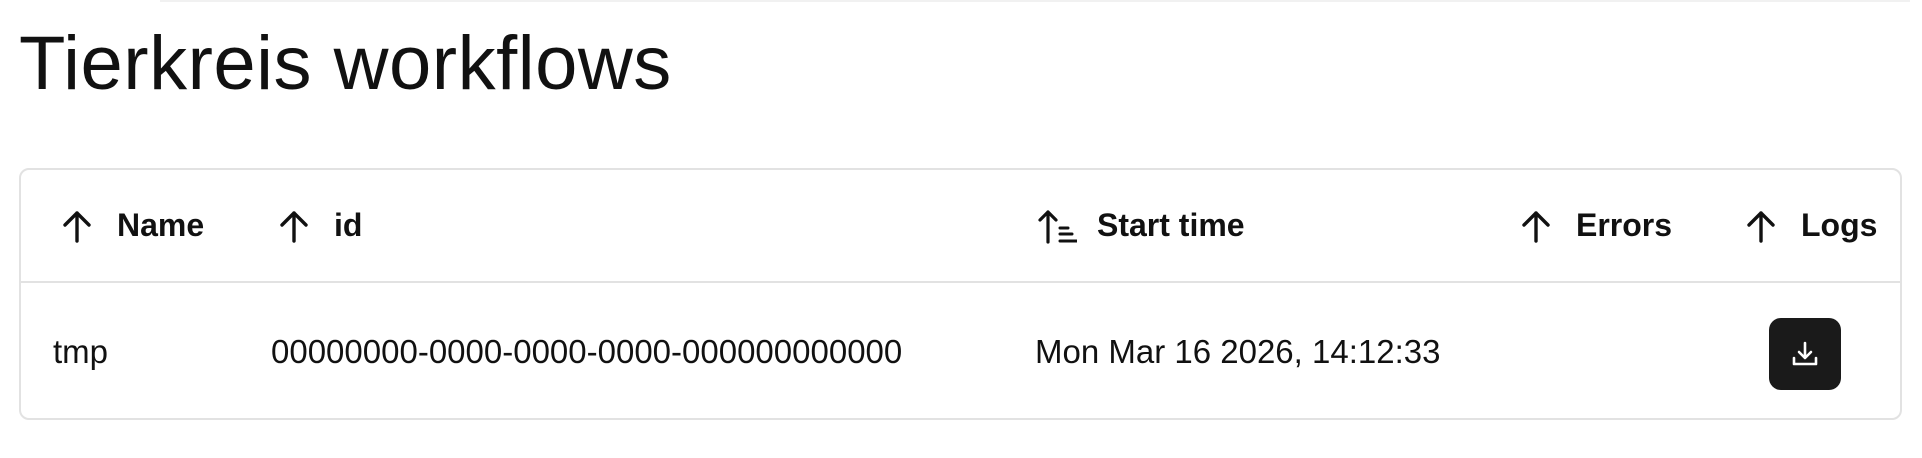 The height and width of the screenshot is (458, 1922). Describe the element at coordinates (81, 351) in the screenshot. I see `cell-name: tmp` at that location.